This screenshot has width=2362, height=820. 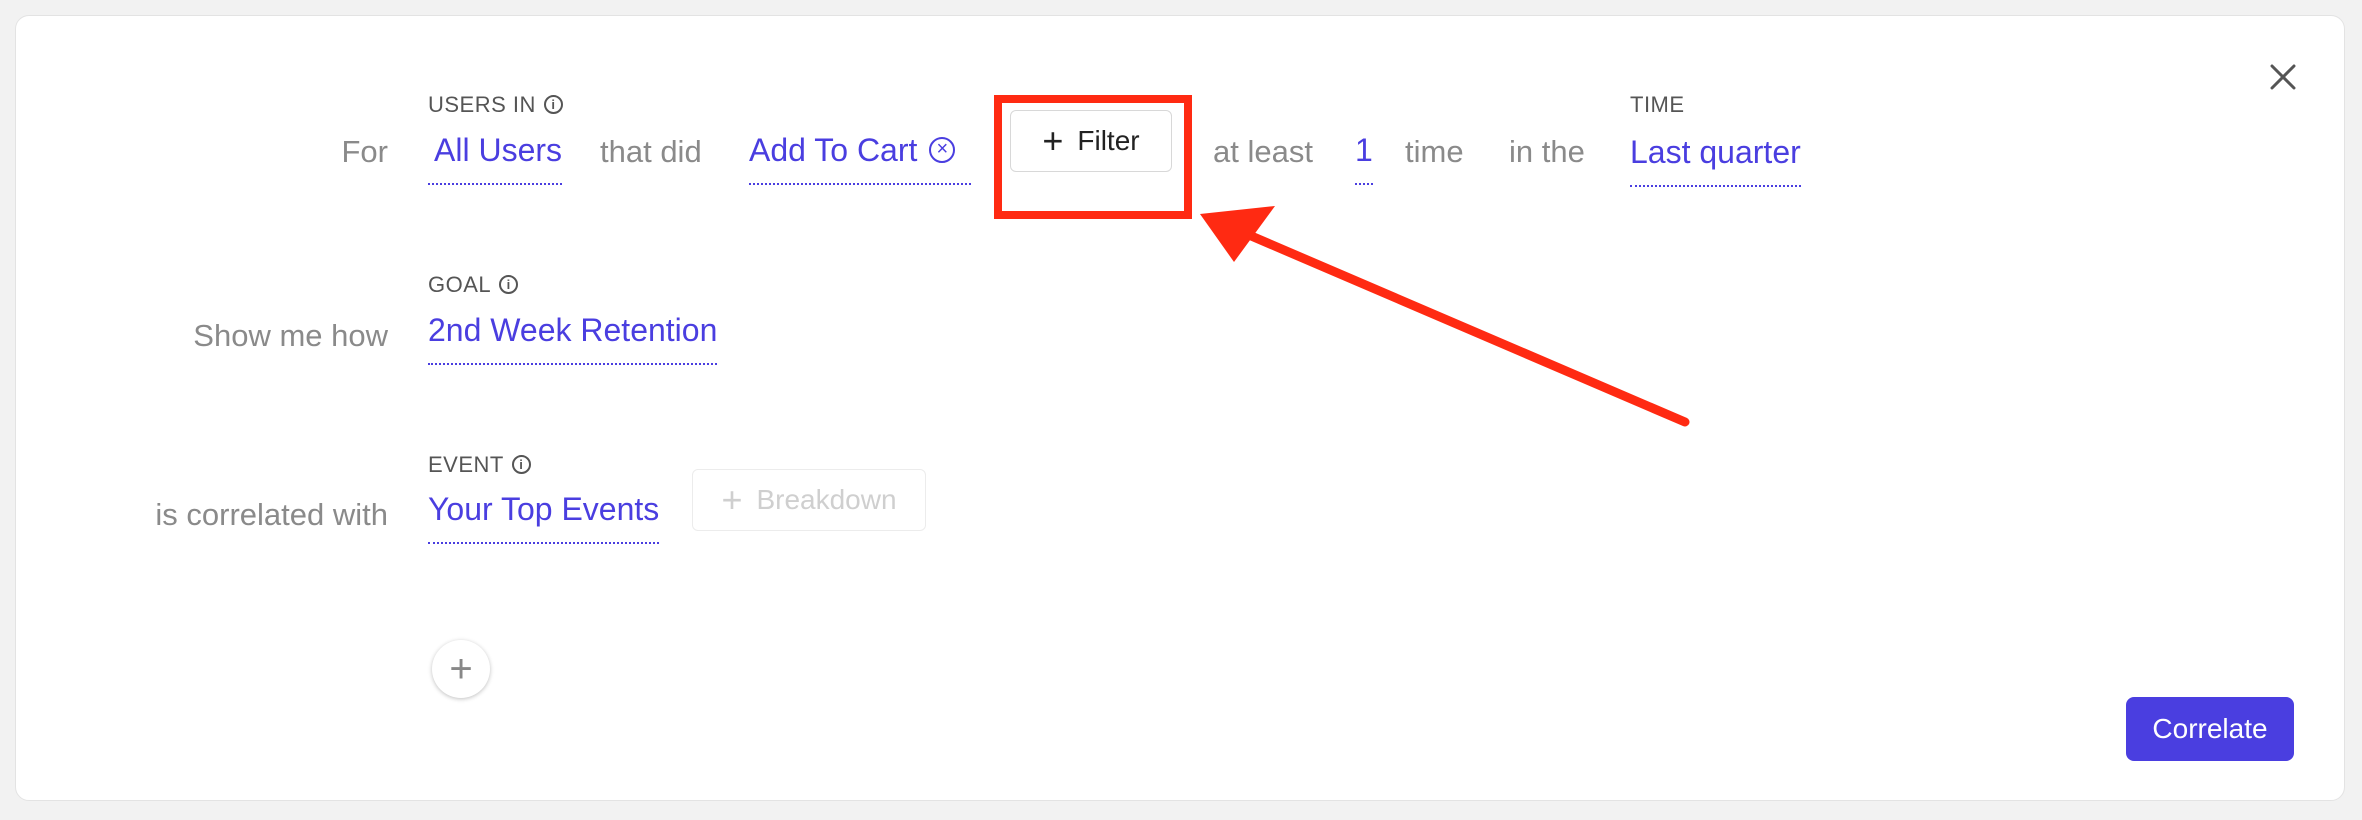 What do you see at coordinates (833, 150) in the screenshot?
I see `event-value: Add To Cart` at bounding box center [833, 150].